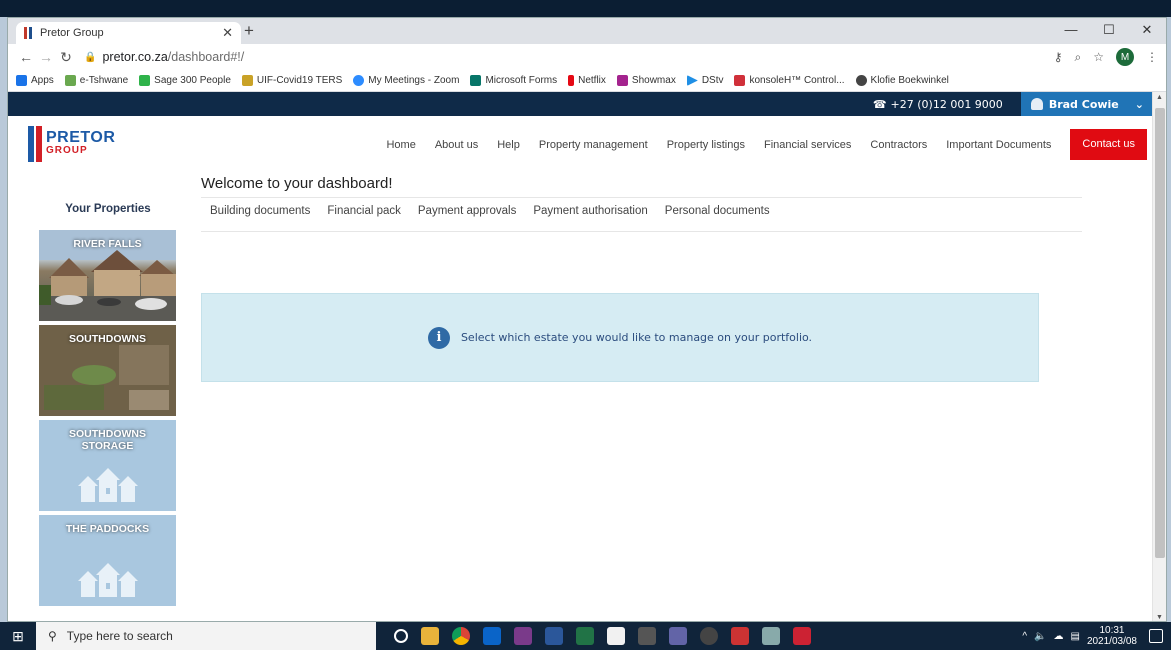 This screenshot has height=650, width=1171. Describe the element at coordinates (107, 370) in the screenshot. I see `property-card-southdowns: SOUTHDOWNS` at that location.